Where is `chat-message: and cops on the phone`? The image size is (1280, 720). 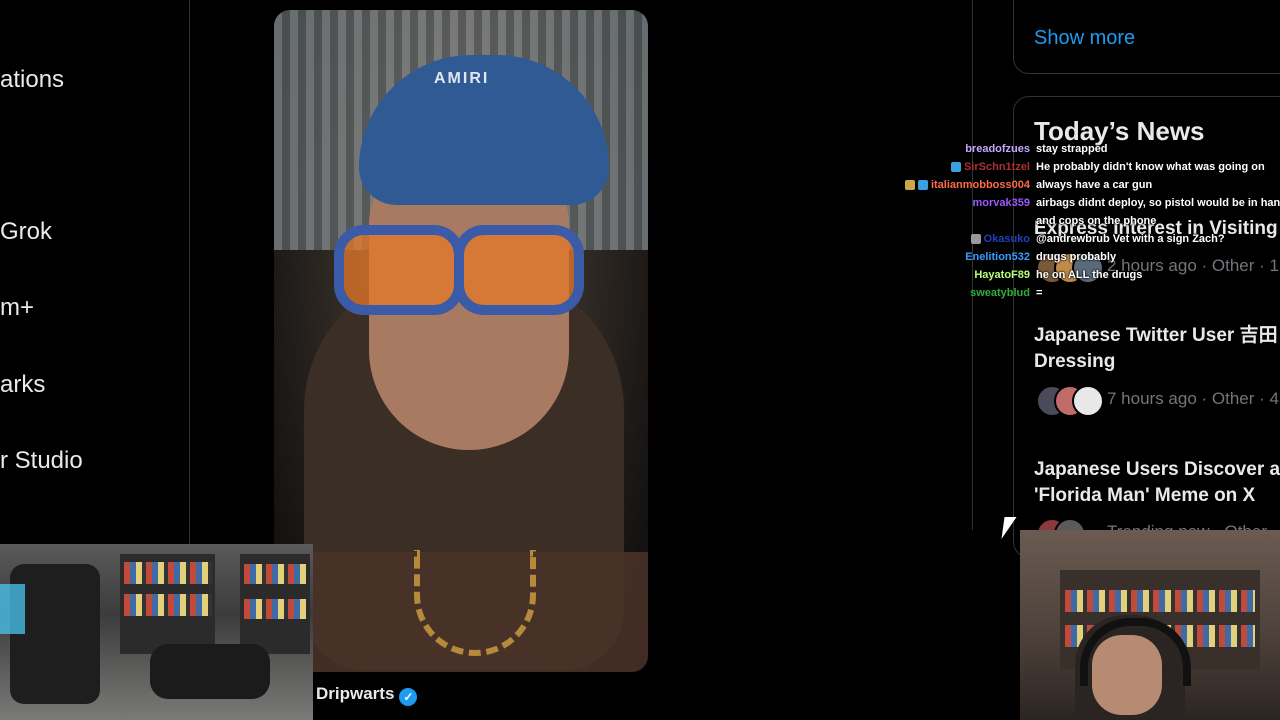 chat-message: and cops on the phone is located at coordinates (1080, 222).